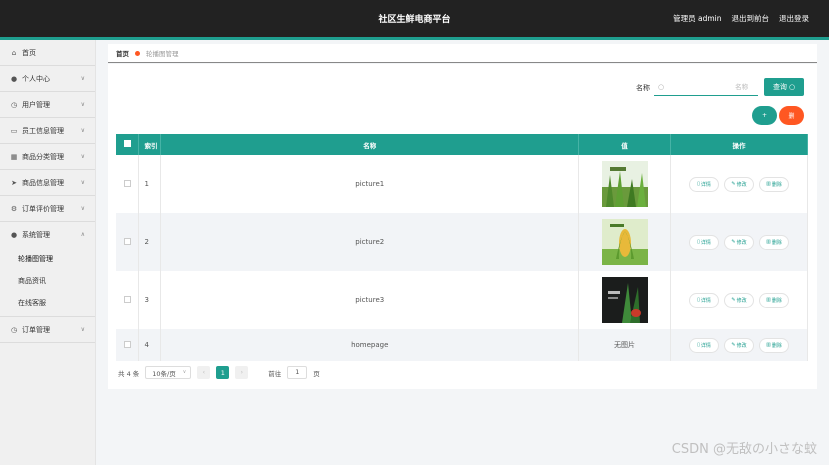 This screenshot has width=829, height=465. Describe the element at coordinates (14, 329) in the screenshot. I see `clock-icon: ◷` at that location.